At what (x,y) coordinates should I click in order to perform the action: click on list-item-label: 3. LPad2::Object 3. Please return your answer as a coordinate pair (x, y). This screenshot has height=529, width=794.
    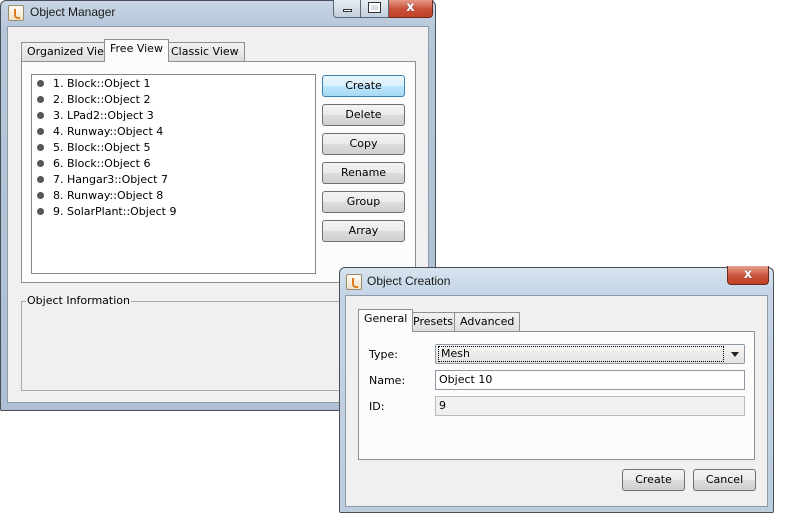
    Looking at the image, I should click on (103, 115).